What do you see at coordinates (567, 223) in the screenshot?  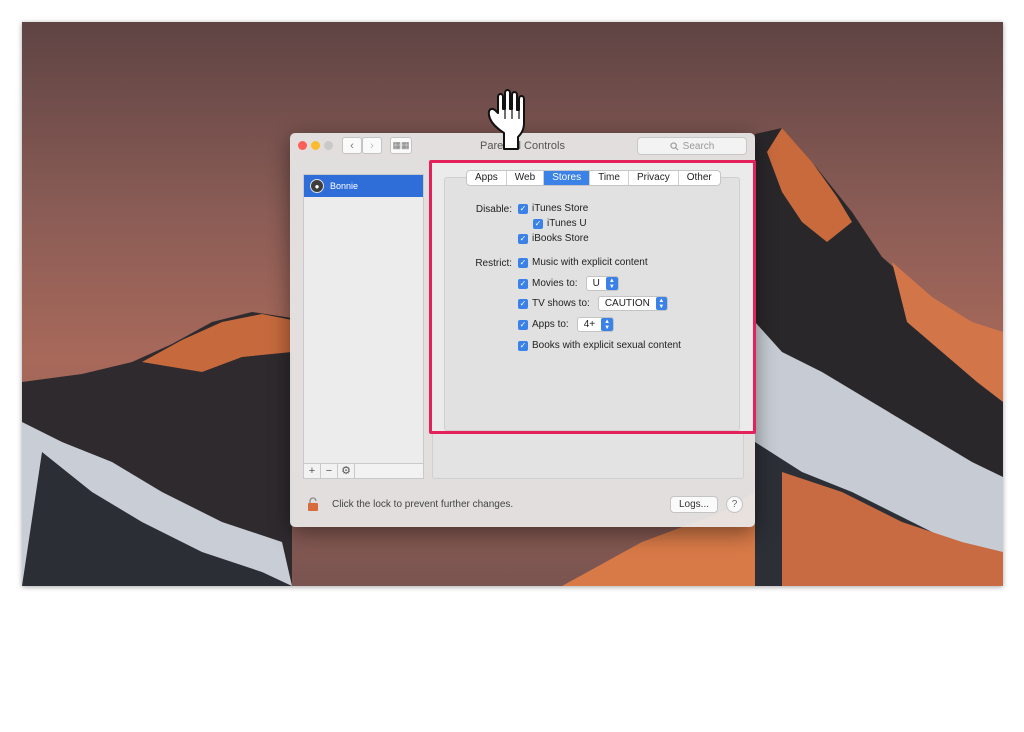 I see `itunes-u-label: iTunes U` at bounding box center [567, 223].